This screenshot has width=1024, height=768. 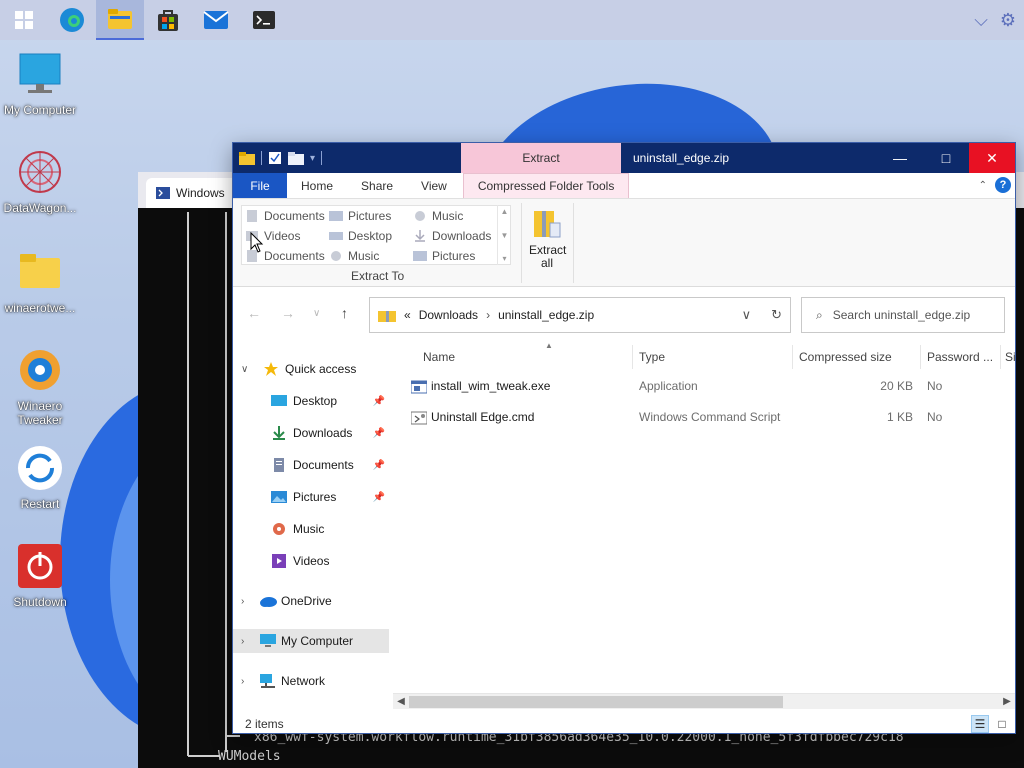 What do you see at coordinates (311, 681) in the screenshot?
I see `nav-network: › Network` at bounding box center [311, 681].